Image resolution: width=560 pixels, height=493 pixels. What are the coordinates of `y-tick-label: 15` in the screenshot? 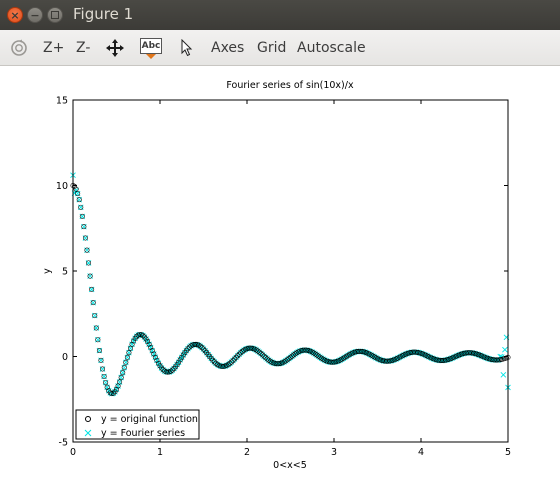 It's located at (62, 101).